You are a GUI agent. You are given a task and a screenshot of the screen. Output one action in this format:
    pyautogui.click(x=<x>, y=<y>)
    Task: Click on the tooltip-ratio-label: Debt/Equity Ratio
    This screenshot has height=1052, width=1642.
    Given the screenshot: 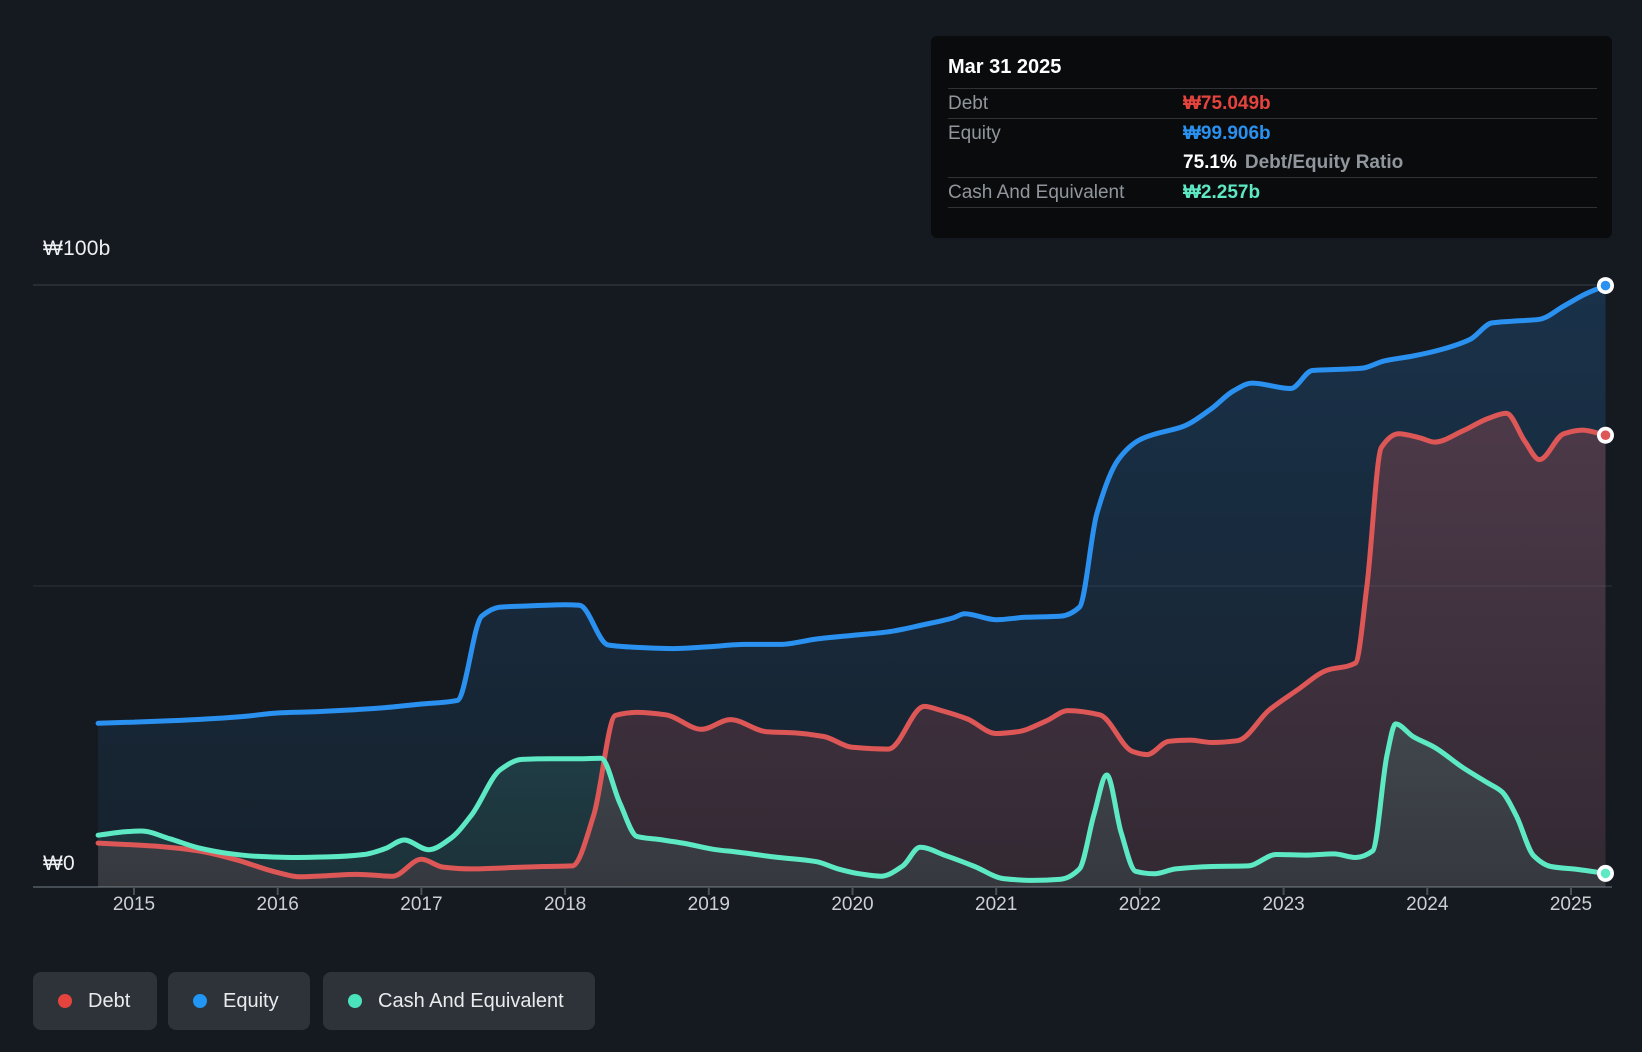 What is the action you would take?
    pyautogui.click(x=1324, y=162)
    